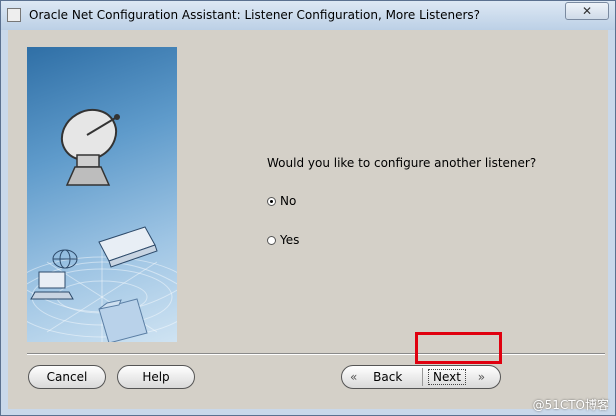  Describe the element at coordinates (447, 377) in the screenshot. I see `next-button-label: Next` at that location.